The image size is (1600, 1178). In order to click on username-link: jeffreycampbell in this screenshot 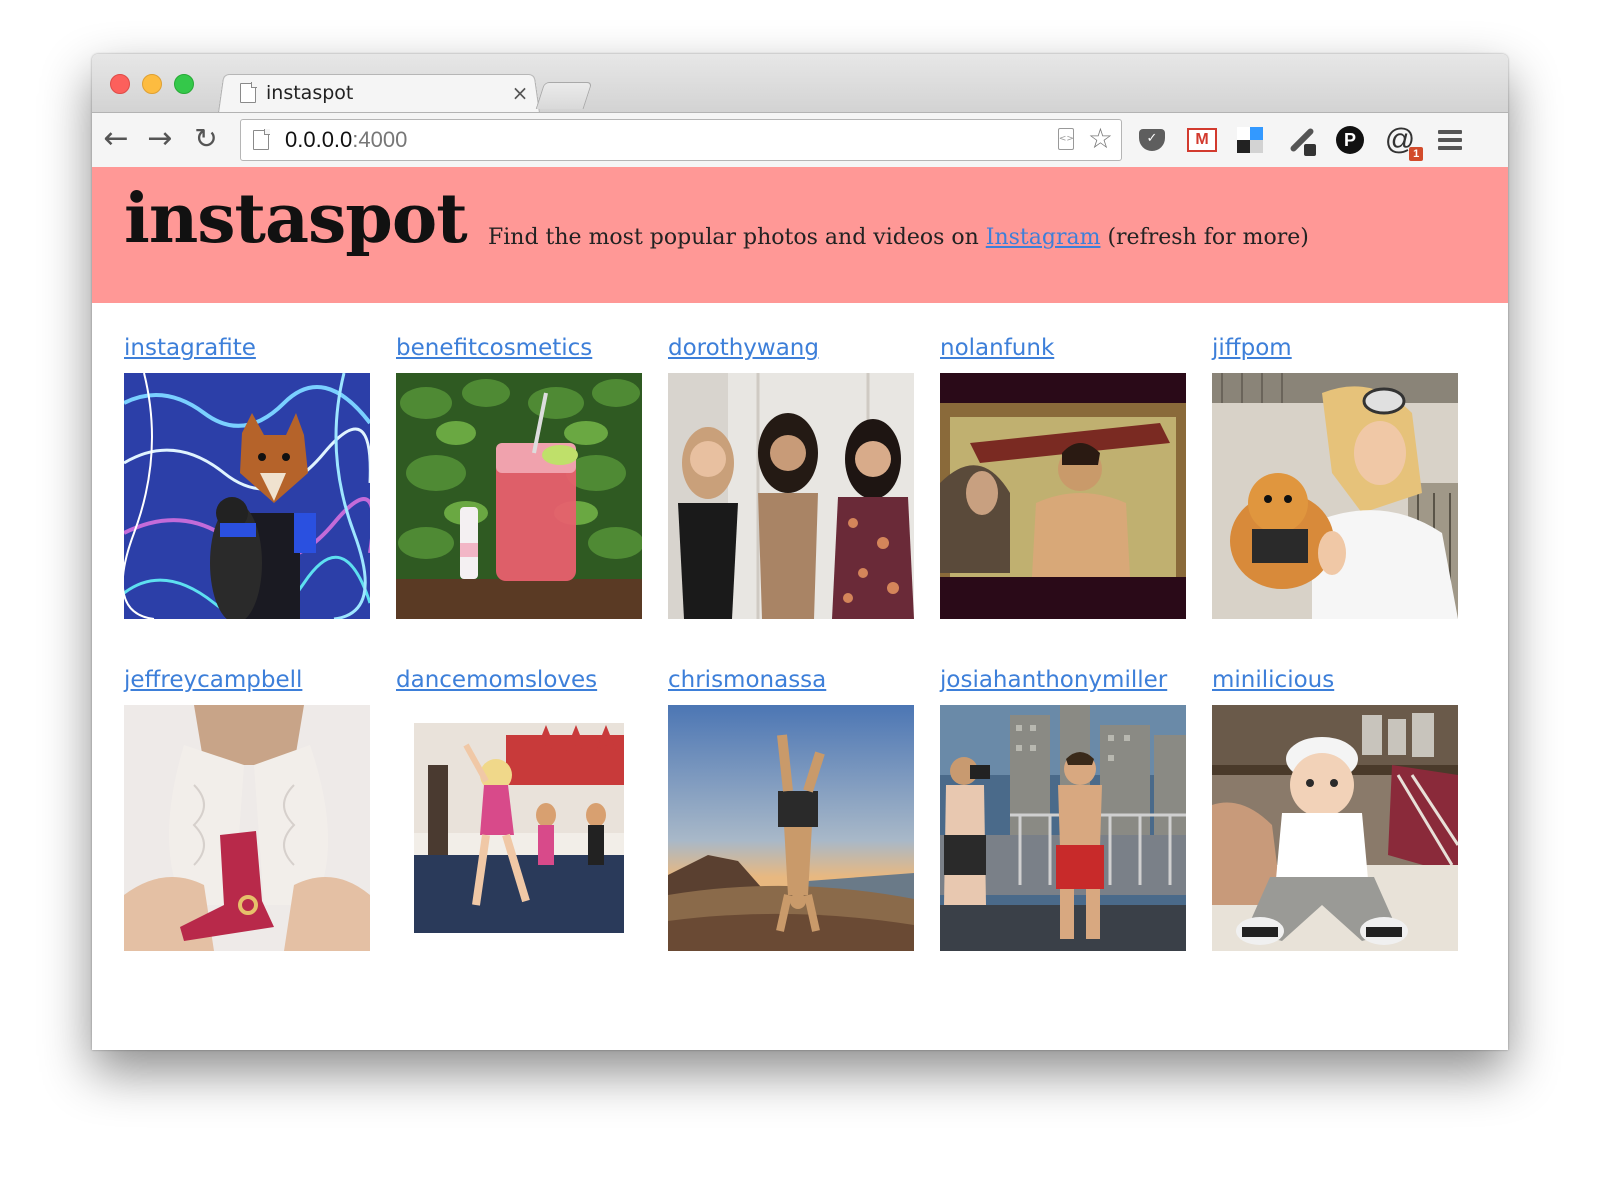, I will do `click(247, 685)`.